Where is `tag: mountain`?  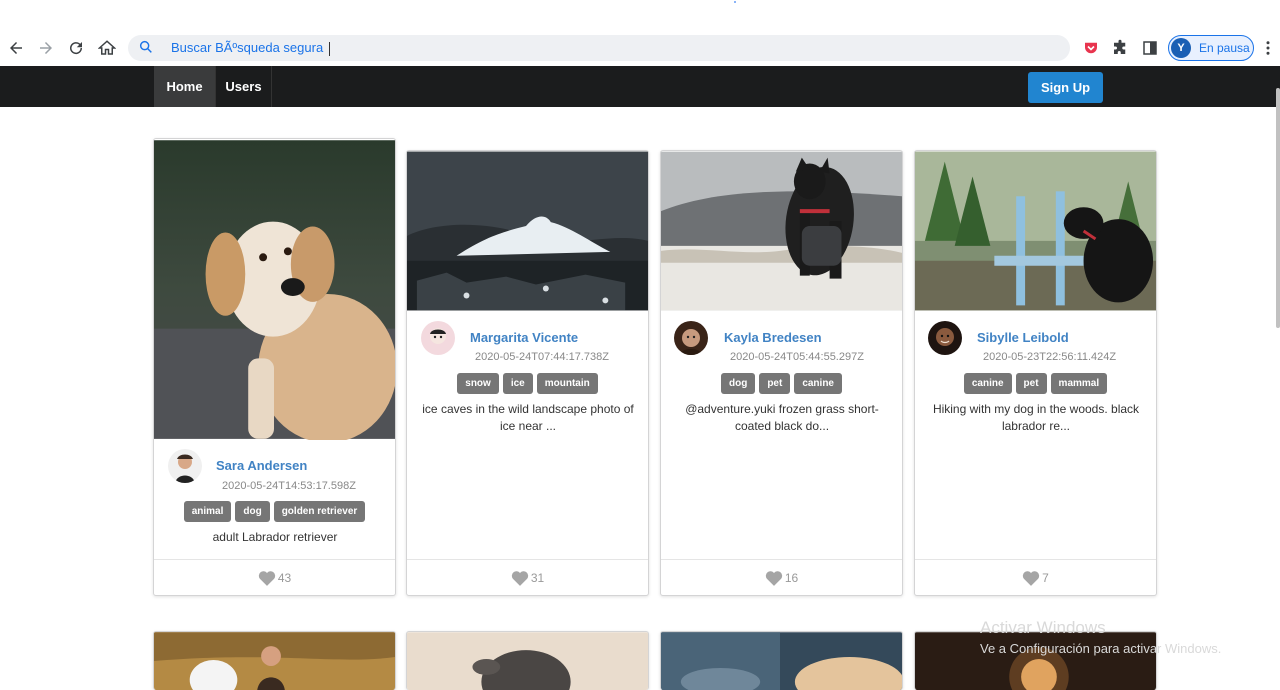
tag: mountain is located at coordinates (567, 383).